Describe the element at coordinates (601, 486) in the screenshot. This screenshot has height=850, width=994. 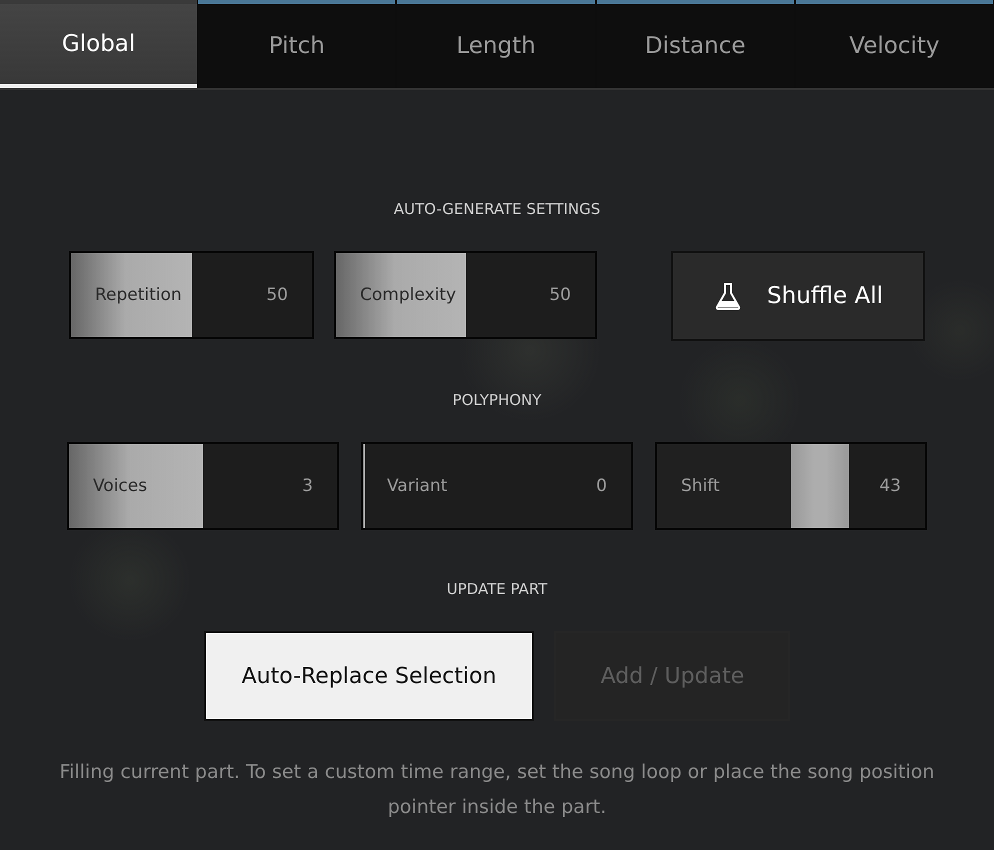
I see `slider-value: 0` at that location.